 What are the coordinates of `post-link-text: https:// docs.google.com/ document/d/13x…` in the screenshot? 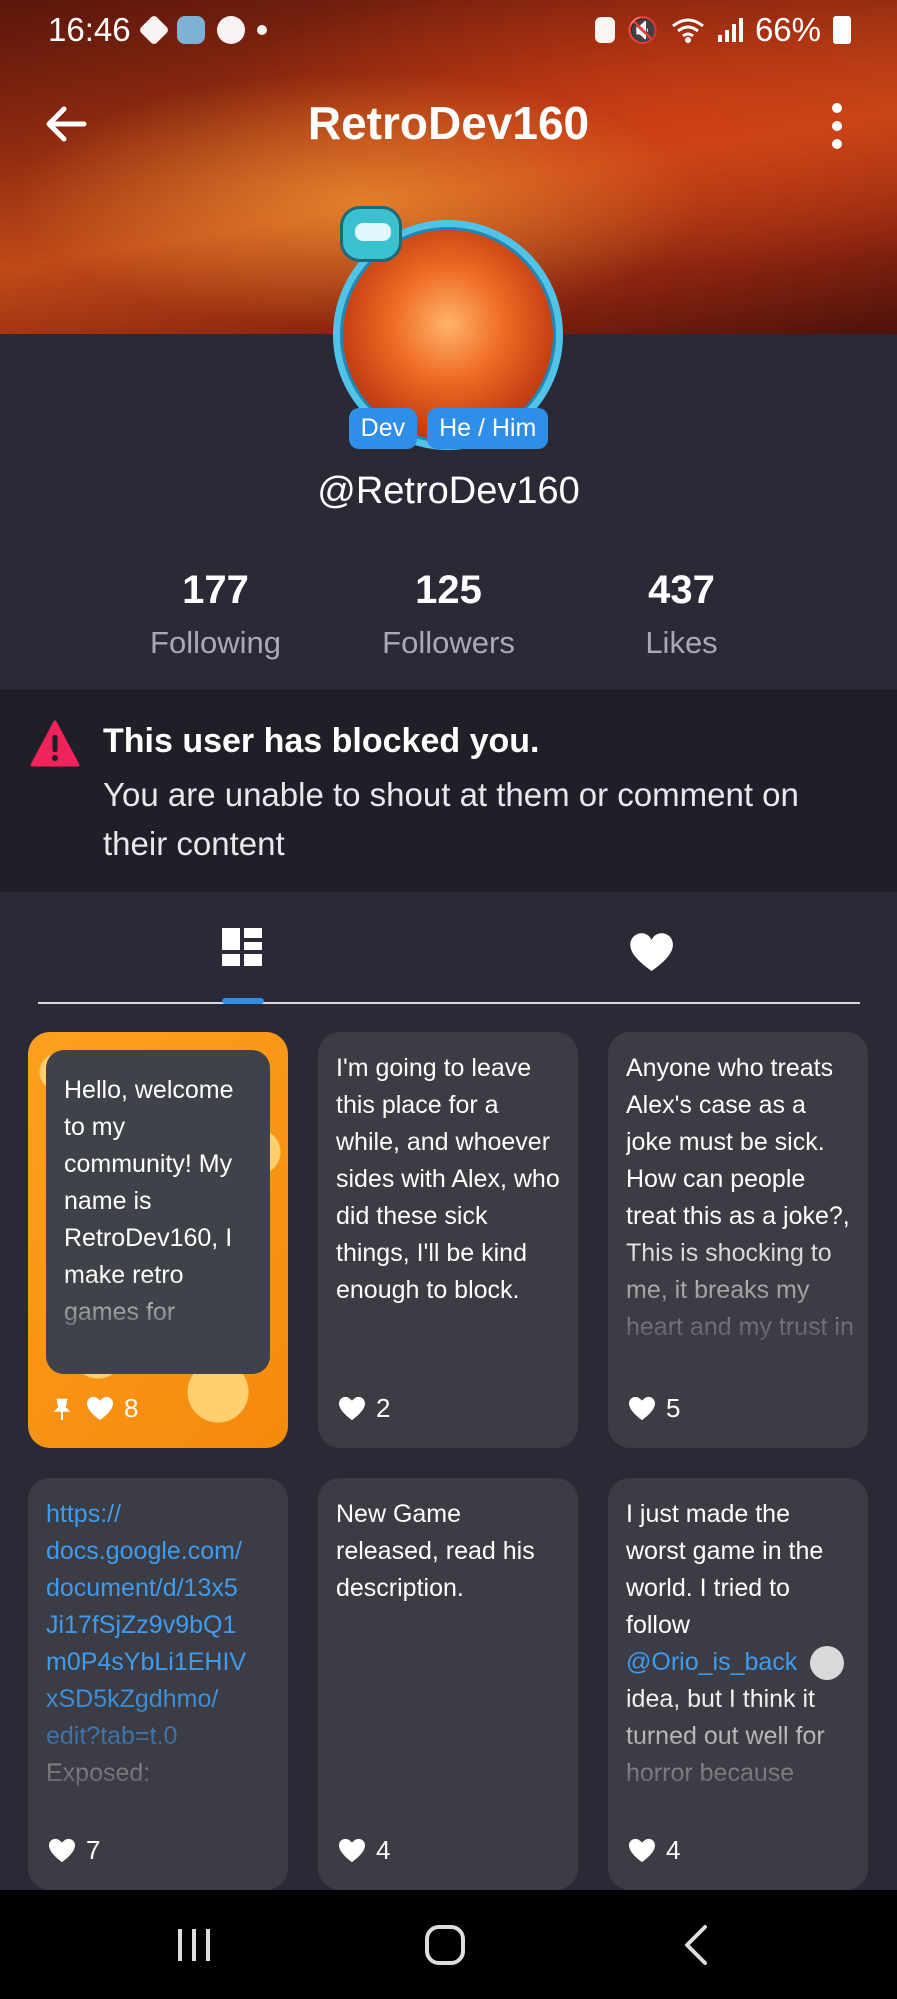 It's located at (146, 1625).